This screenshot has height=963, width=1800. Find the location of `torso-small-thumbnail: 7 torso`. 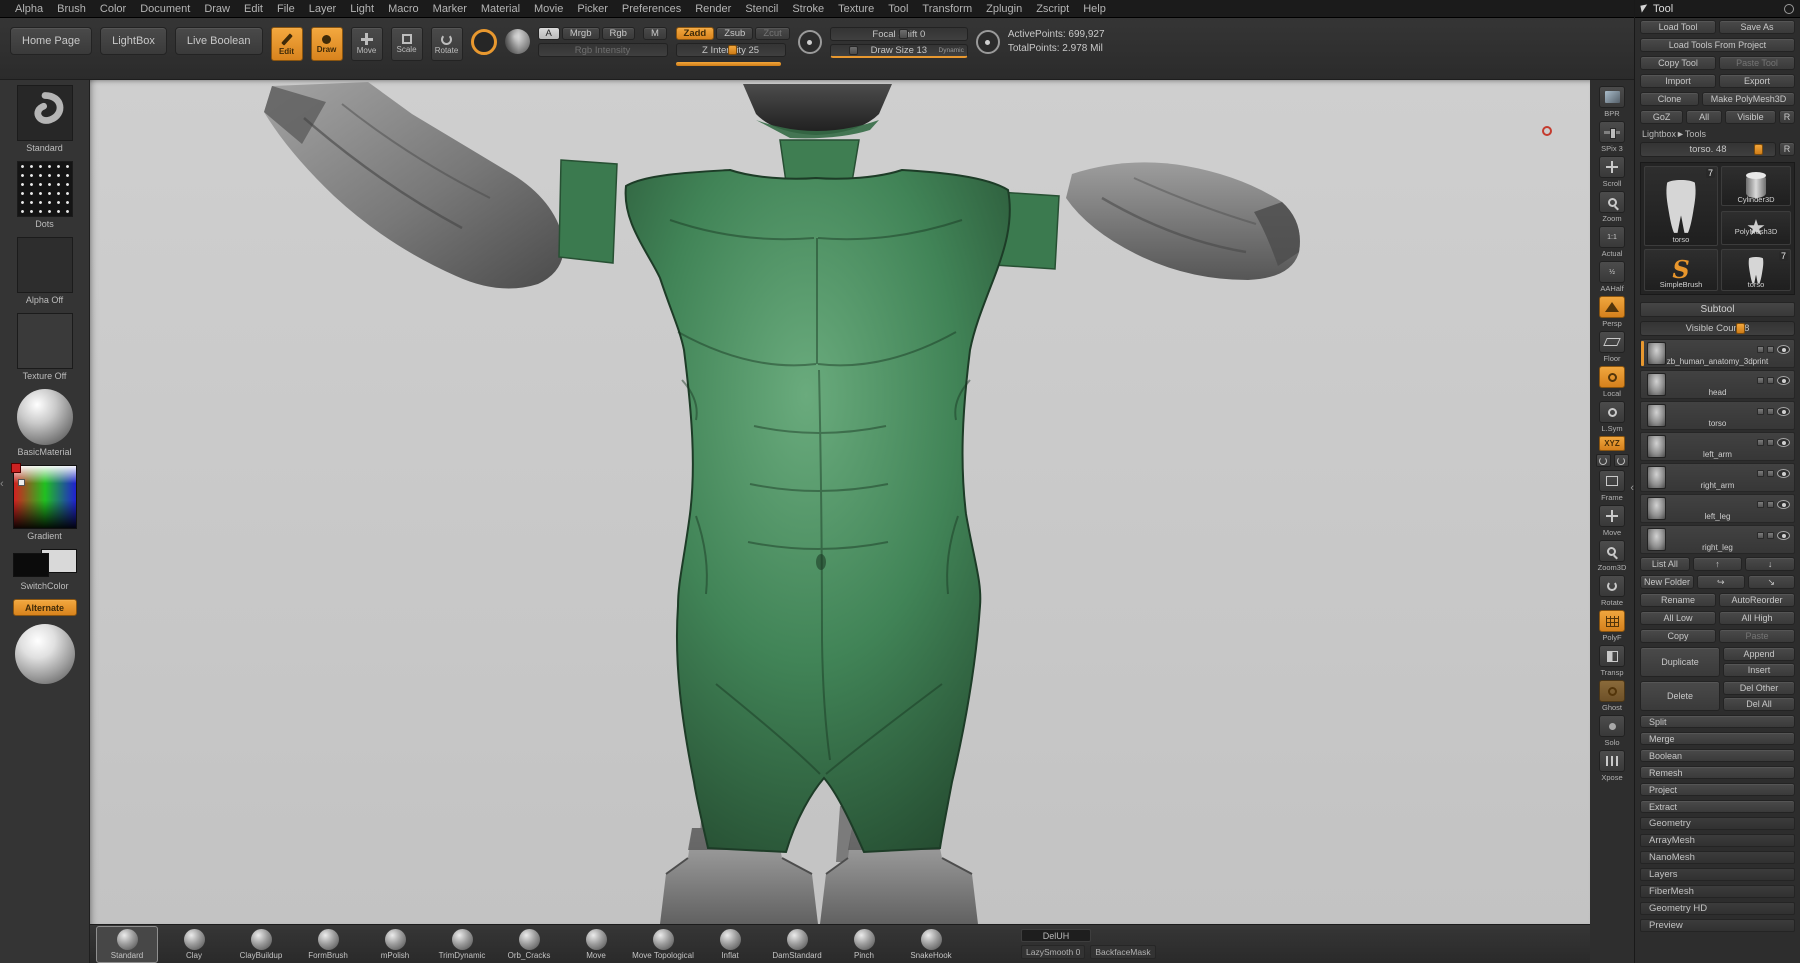

torso-small-thumbnail: 7 torso is located at coordinates (1756, 270).